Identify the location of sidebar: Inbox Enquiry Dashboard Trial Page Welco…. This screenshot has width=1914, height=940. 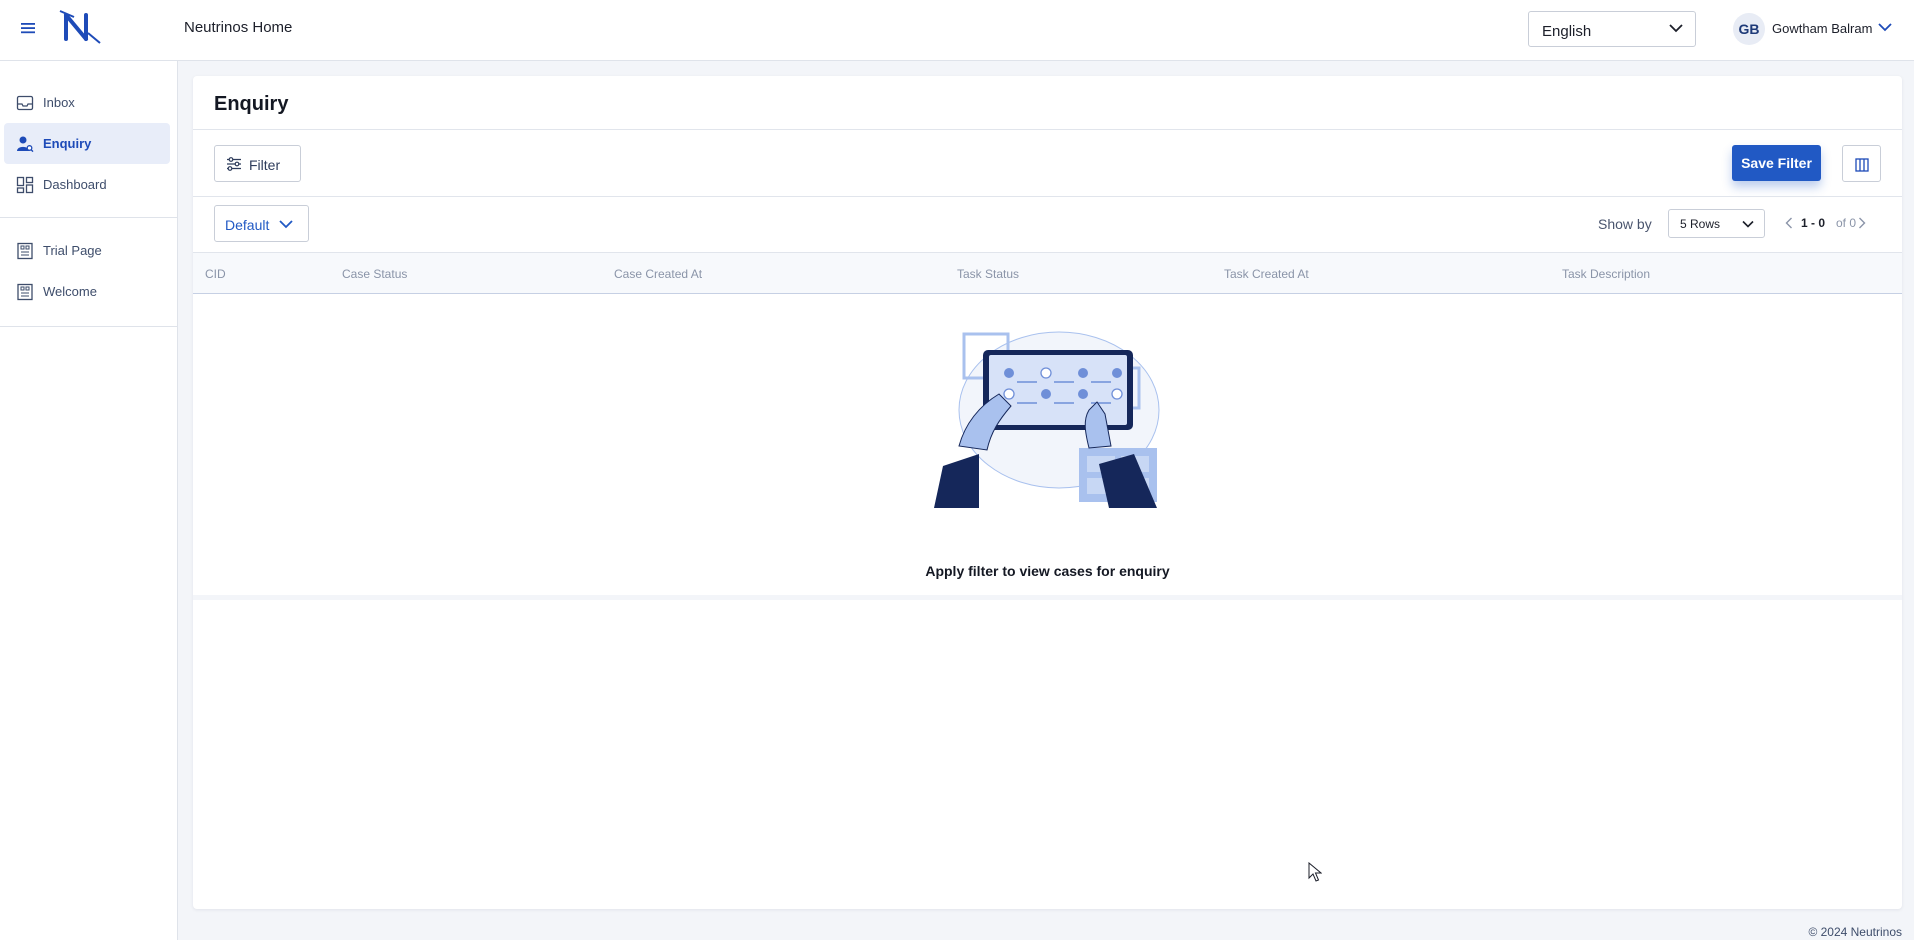
(89, 500).